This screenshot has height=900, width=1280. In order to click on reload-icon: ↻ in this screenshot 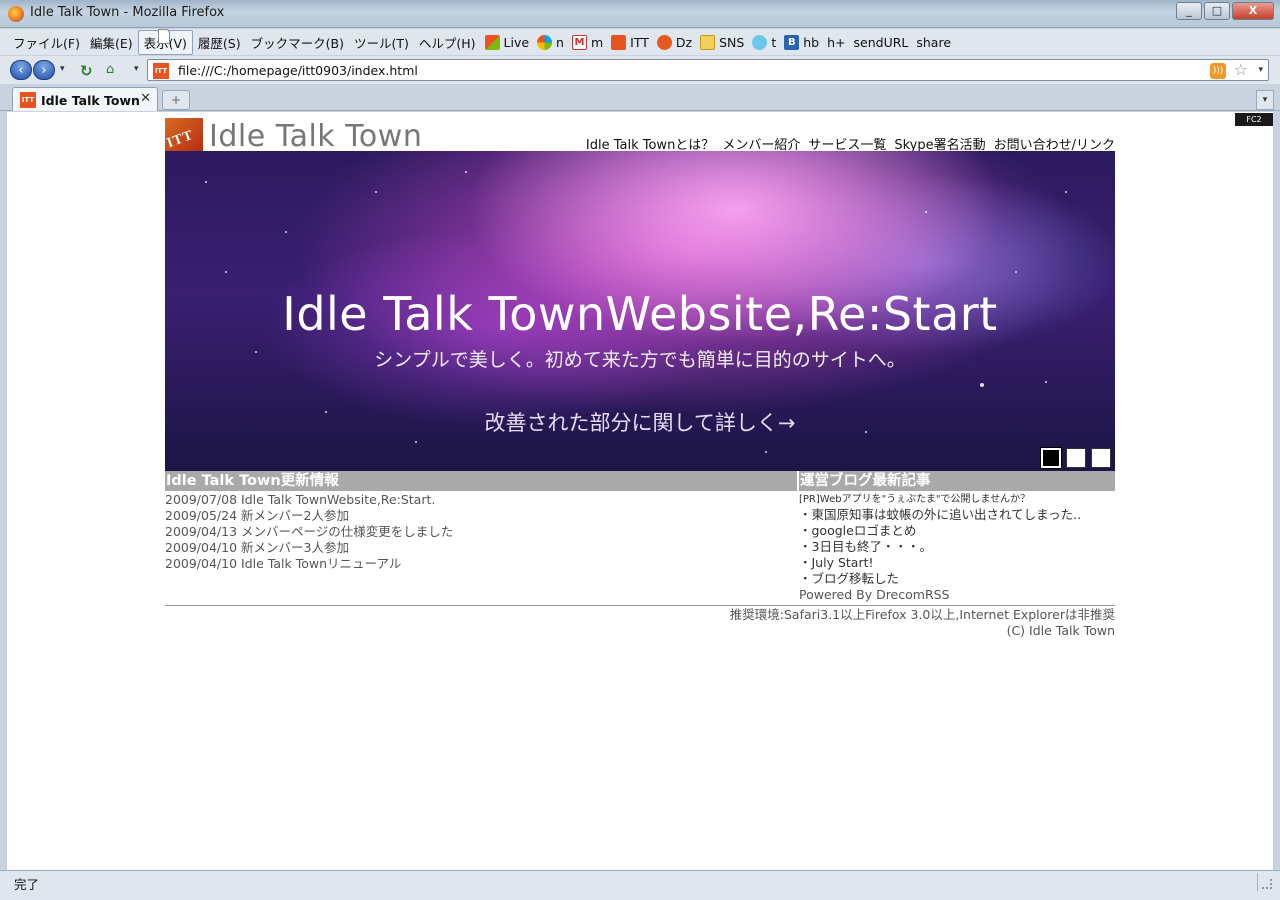, I will do `click(86, 71)`.